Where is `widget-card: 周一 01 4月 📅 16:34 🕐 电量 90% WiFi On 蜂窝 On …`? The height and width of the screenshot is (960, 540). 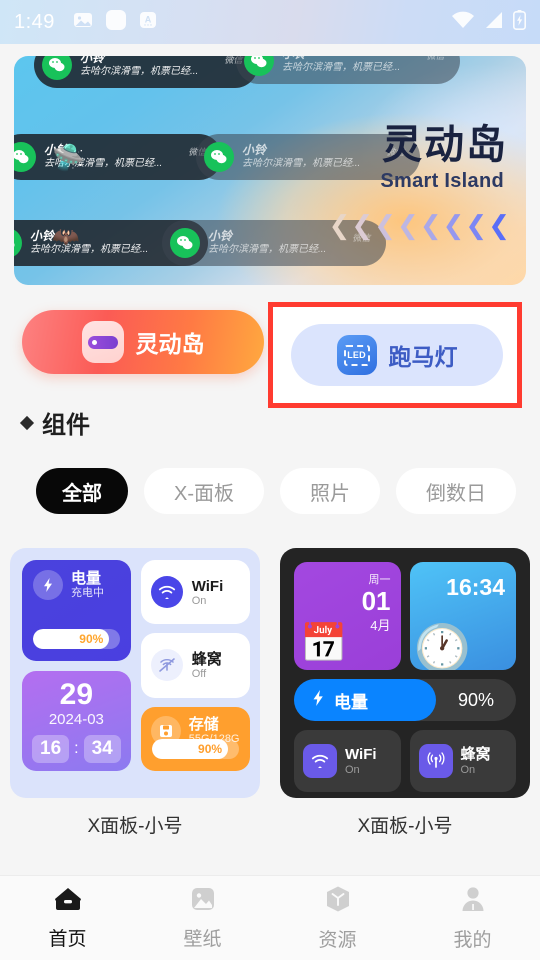 widget-card: 周一 01 4月 📅 16:34 🕐 电量 90% WiFi On 蜂窝 On … is located at coordinates (405, 693).